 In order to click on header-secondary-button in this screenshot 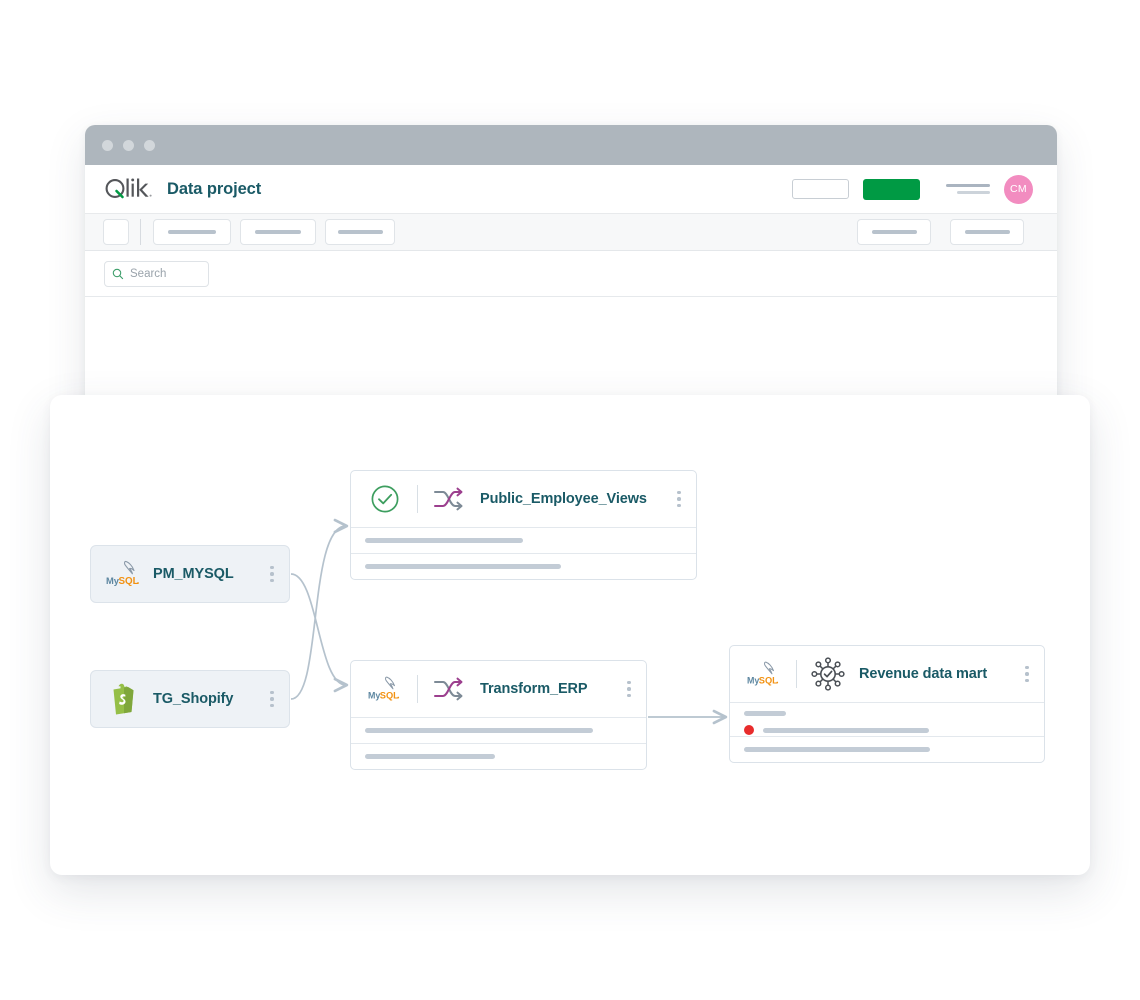, I will do `click(820, 189)`.